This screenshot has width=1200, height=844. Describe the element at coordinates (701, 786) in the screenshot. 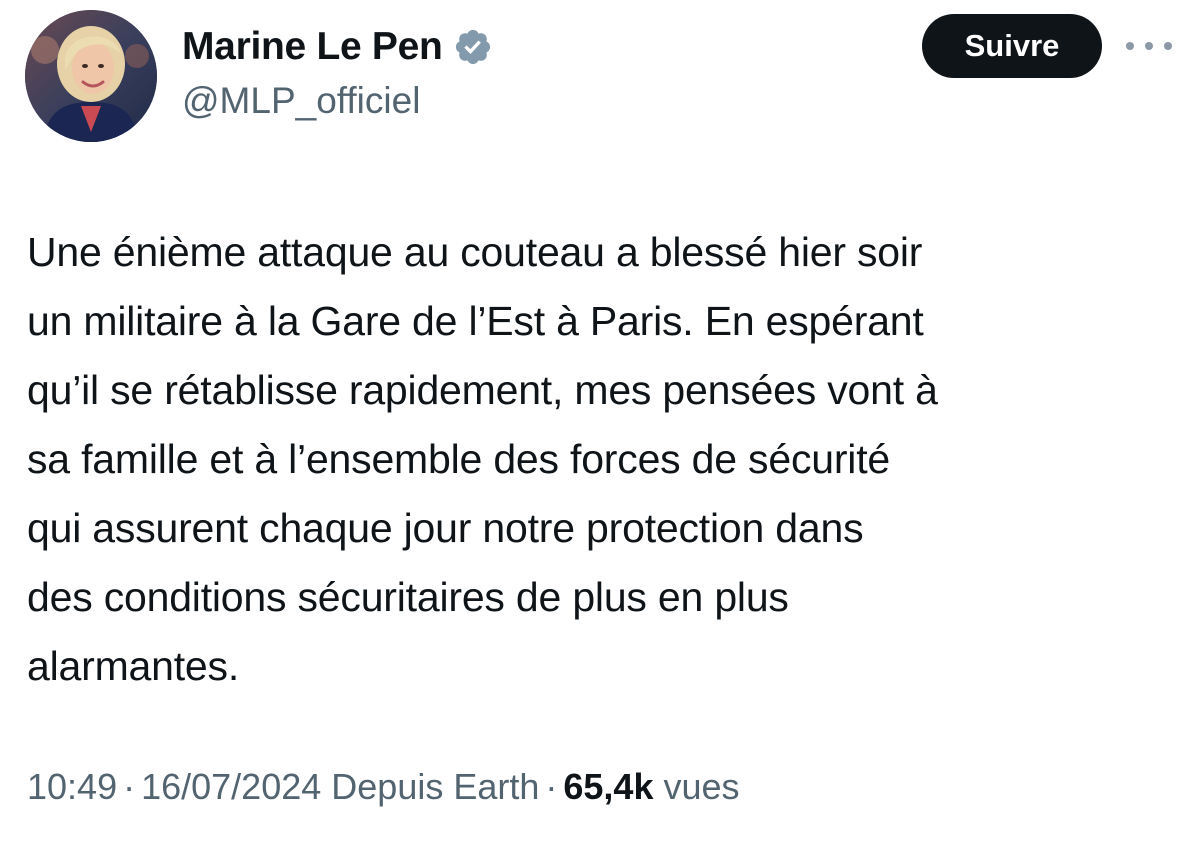

I see `views-label: vues` at that location.